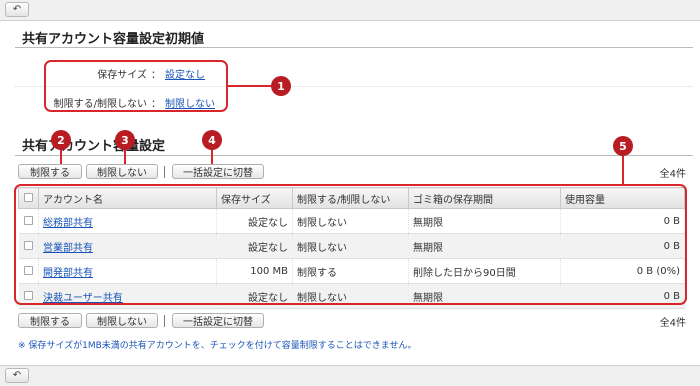 This screenshot has width=700, height=386. What do you see at coordinates (122, 171) in the screenshot?
I see `no-limit-button-top: 制限しない` at bounding box center [122, 171].